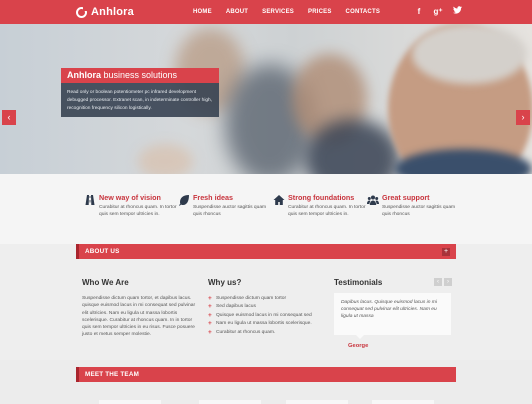  What do you see at coordinates (266, 251) in the screenshot?
I see `about-header-bar: ABOUT US +` at bounding box center [266, 251].